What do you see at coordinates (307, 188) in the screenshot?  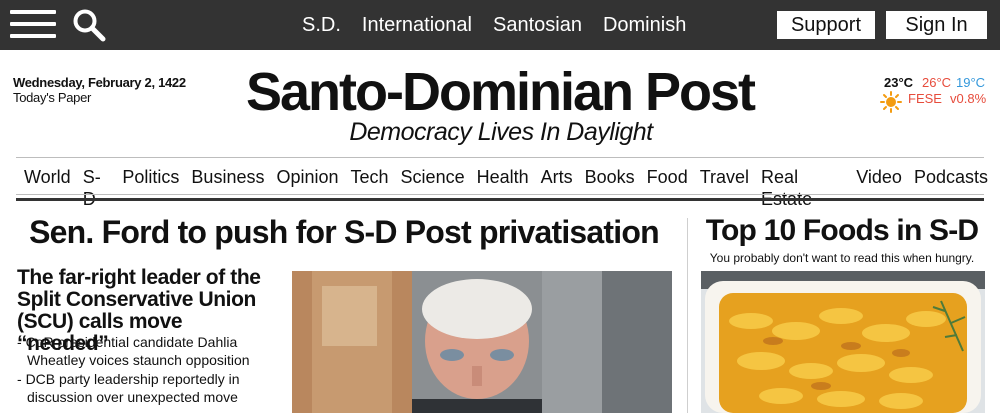 I see `section-opinion: Opinion` at bounding box center [307, 188].